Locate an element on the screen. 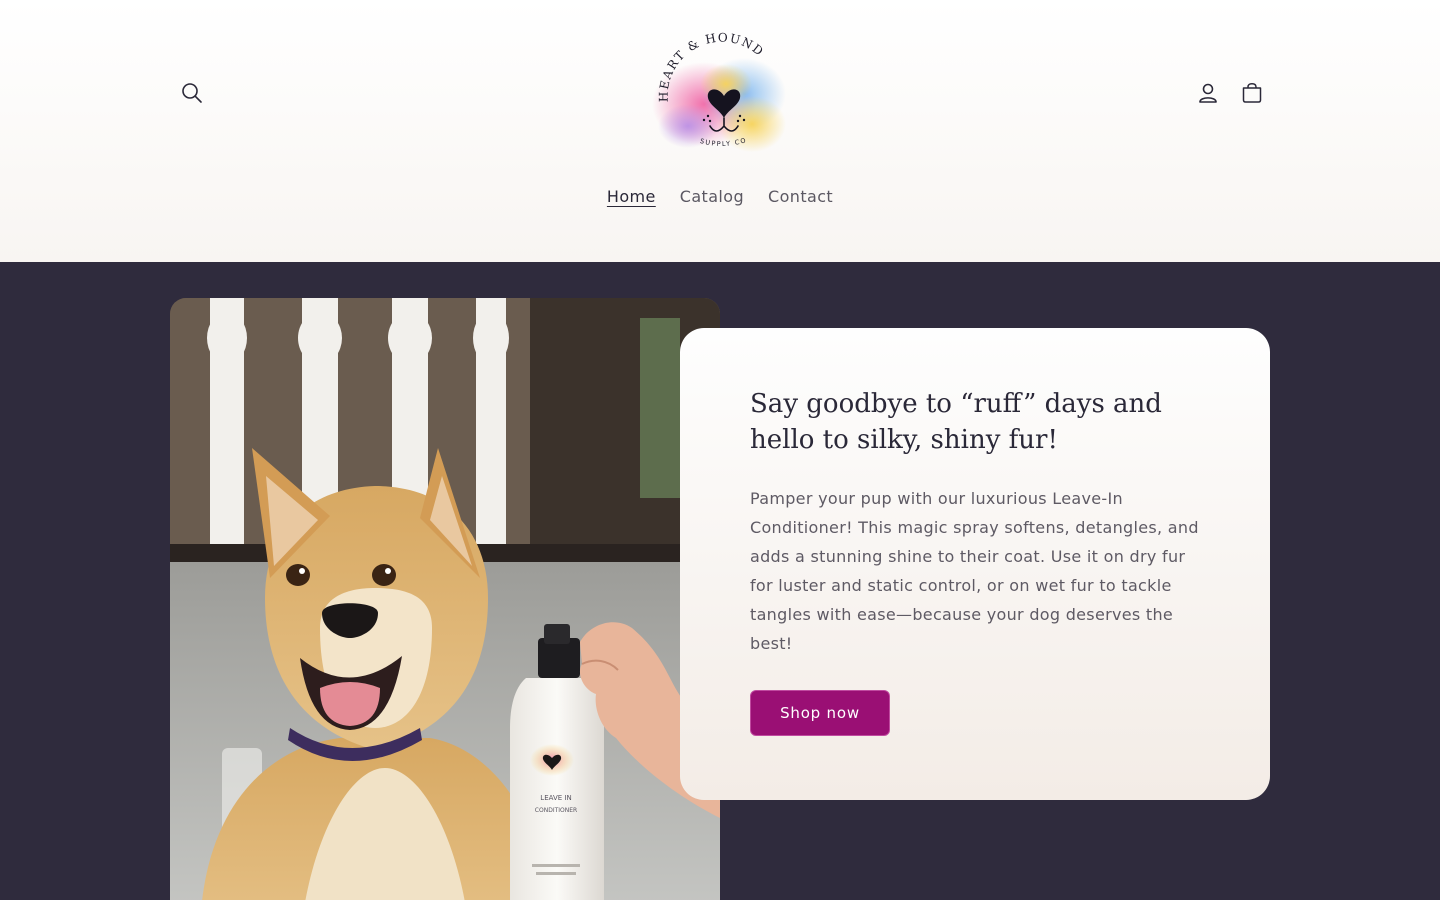 The image size is (1440, 900). main-nav: Home Catalog Contact is located at coordinates (720, 197).